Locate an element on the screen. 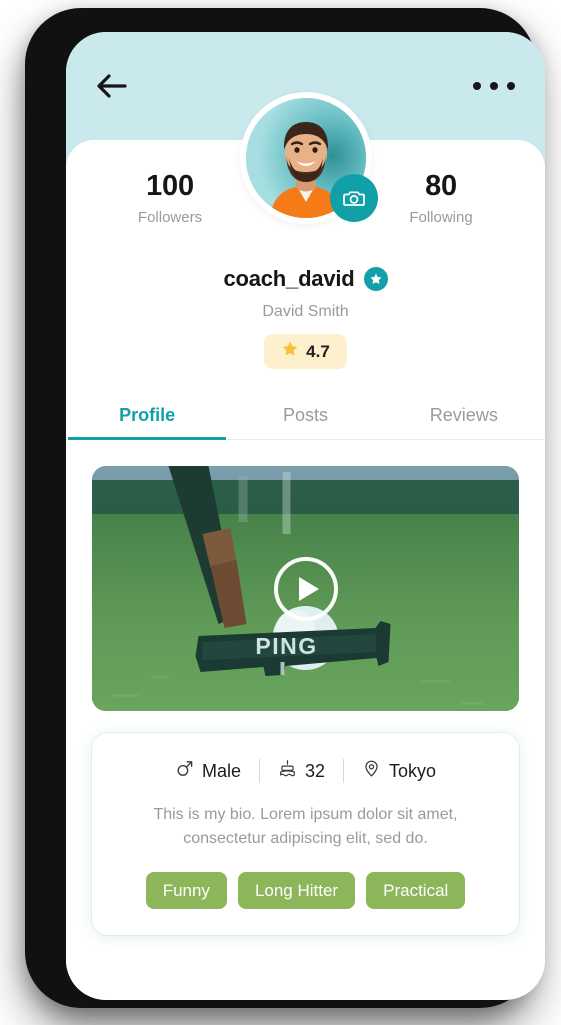 This screenshot has width=561, height=1025. svg-text: PING is located at coordinates (286, 646).